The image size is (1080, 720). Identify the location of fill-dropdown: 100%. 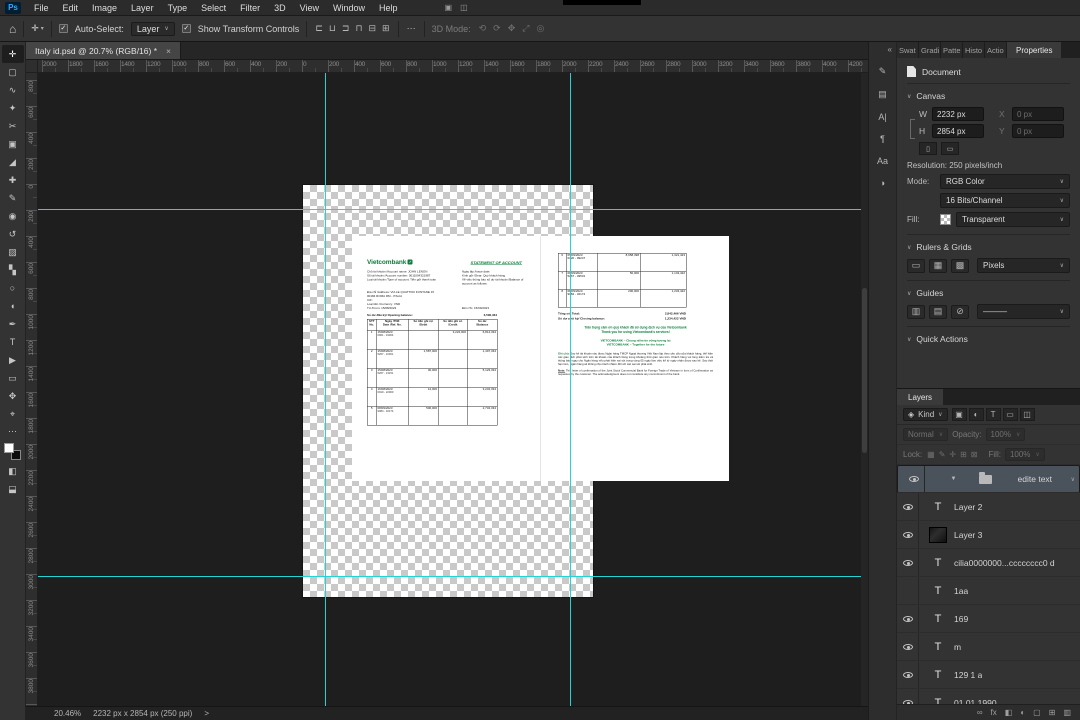
(1024, 454).